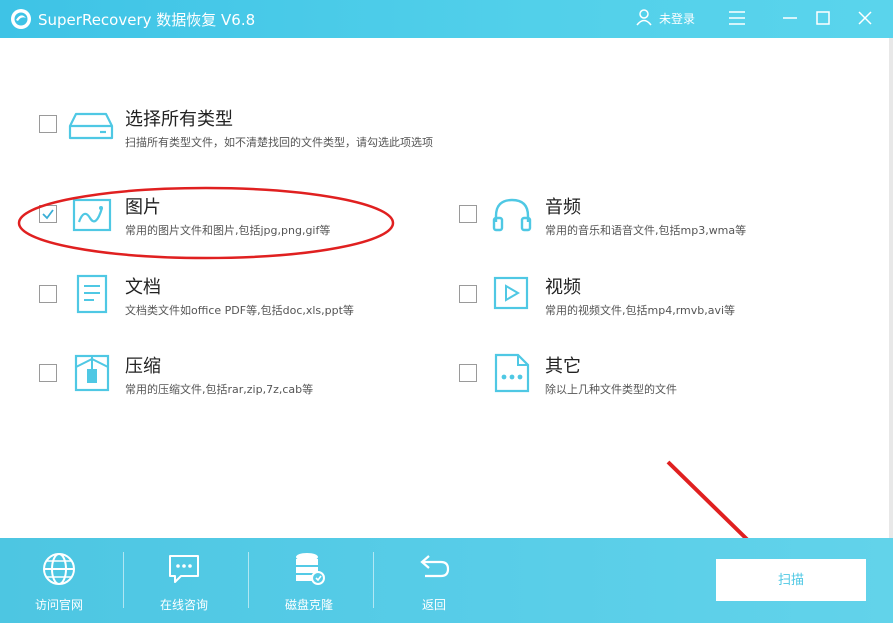  Describe the element at coordinates (310, 569) in the screenshot. I see `database-icon` at that location.